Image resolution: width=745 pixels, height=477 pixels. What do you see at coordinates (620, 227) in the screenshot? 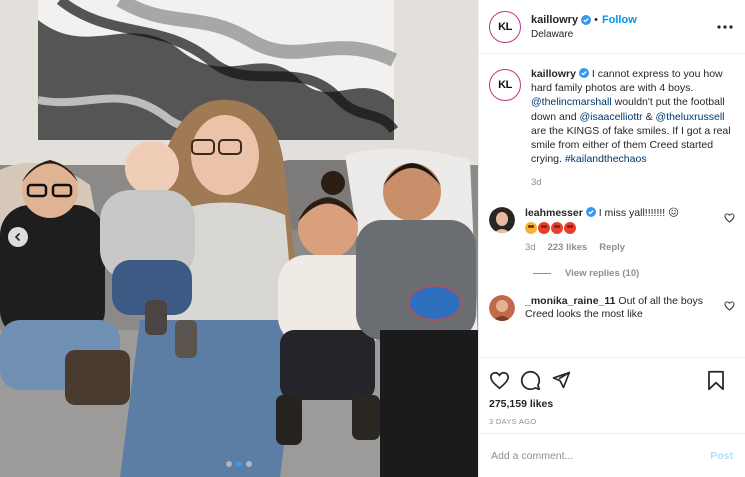
I see `comment-emojis` at bounding box center [620, 227].